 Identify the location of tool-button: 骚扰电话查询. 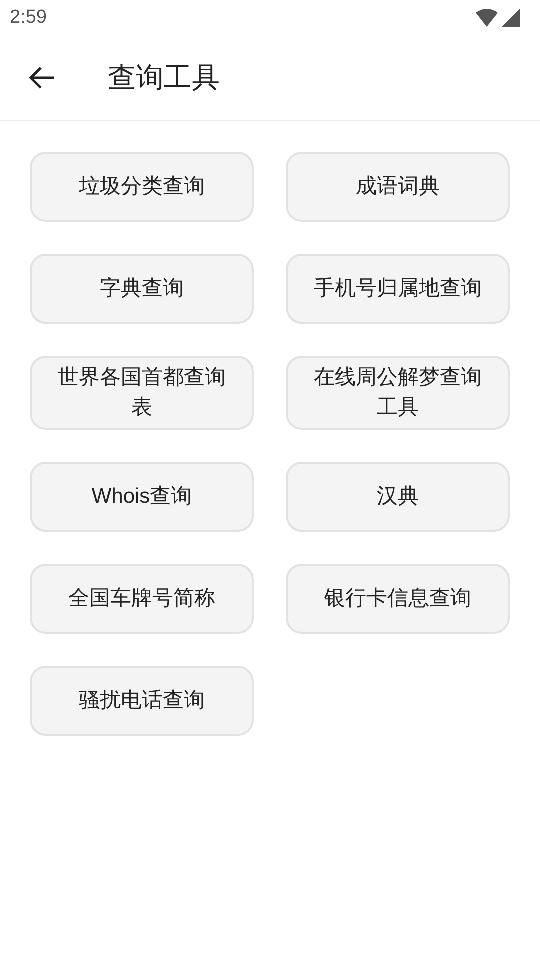
(142, 701).